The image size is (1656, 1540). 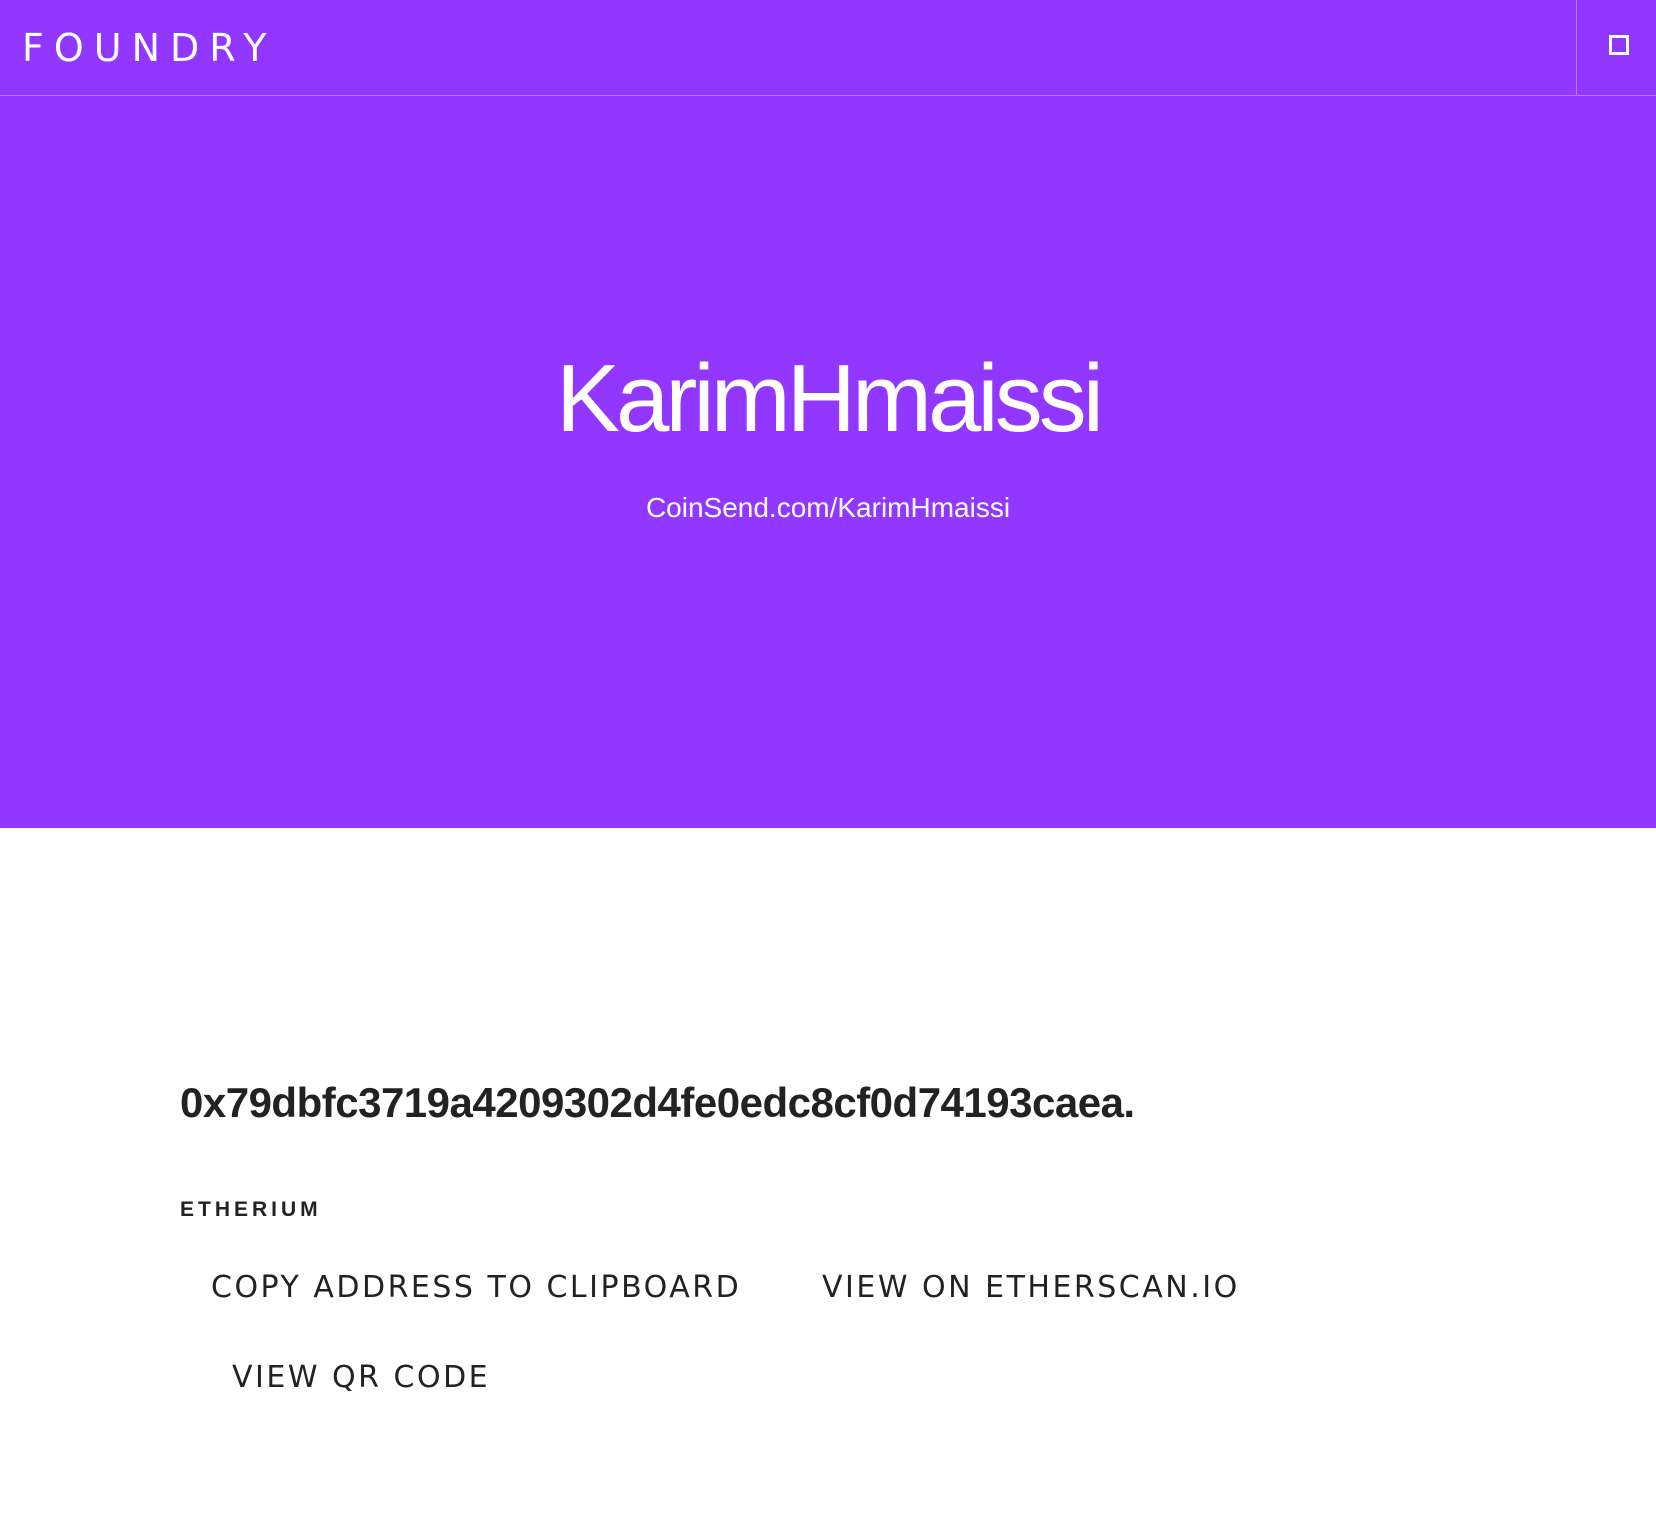 What do you see at coordinates (361, 1378) in the screenshot?
I see `view-qr-code-button: VIEW QR CODE` at bounding box center [361, 1378].